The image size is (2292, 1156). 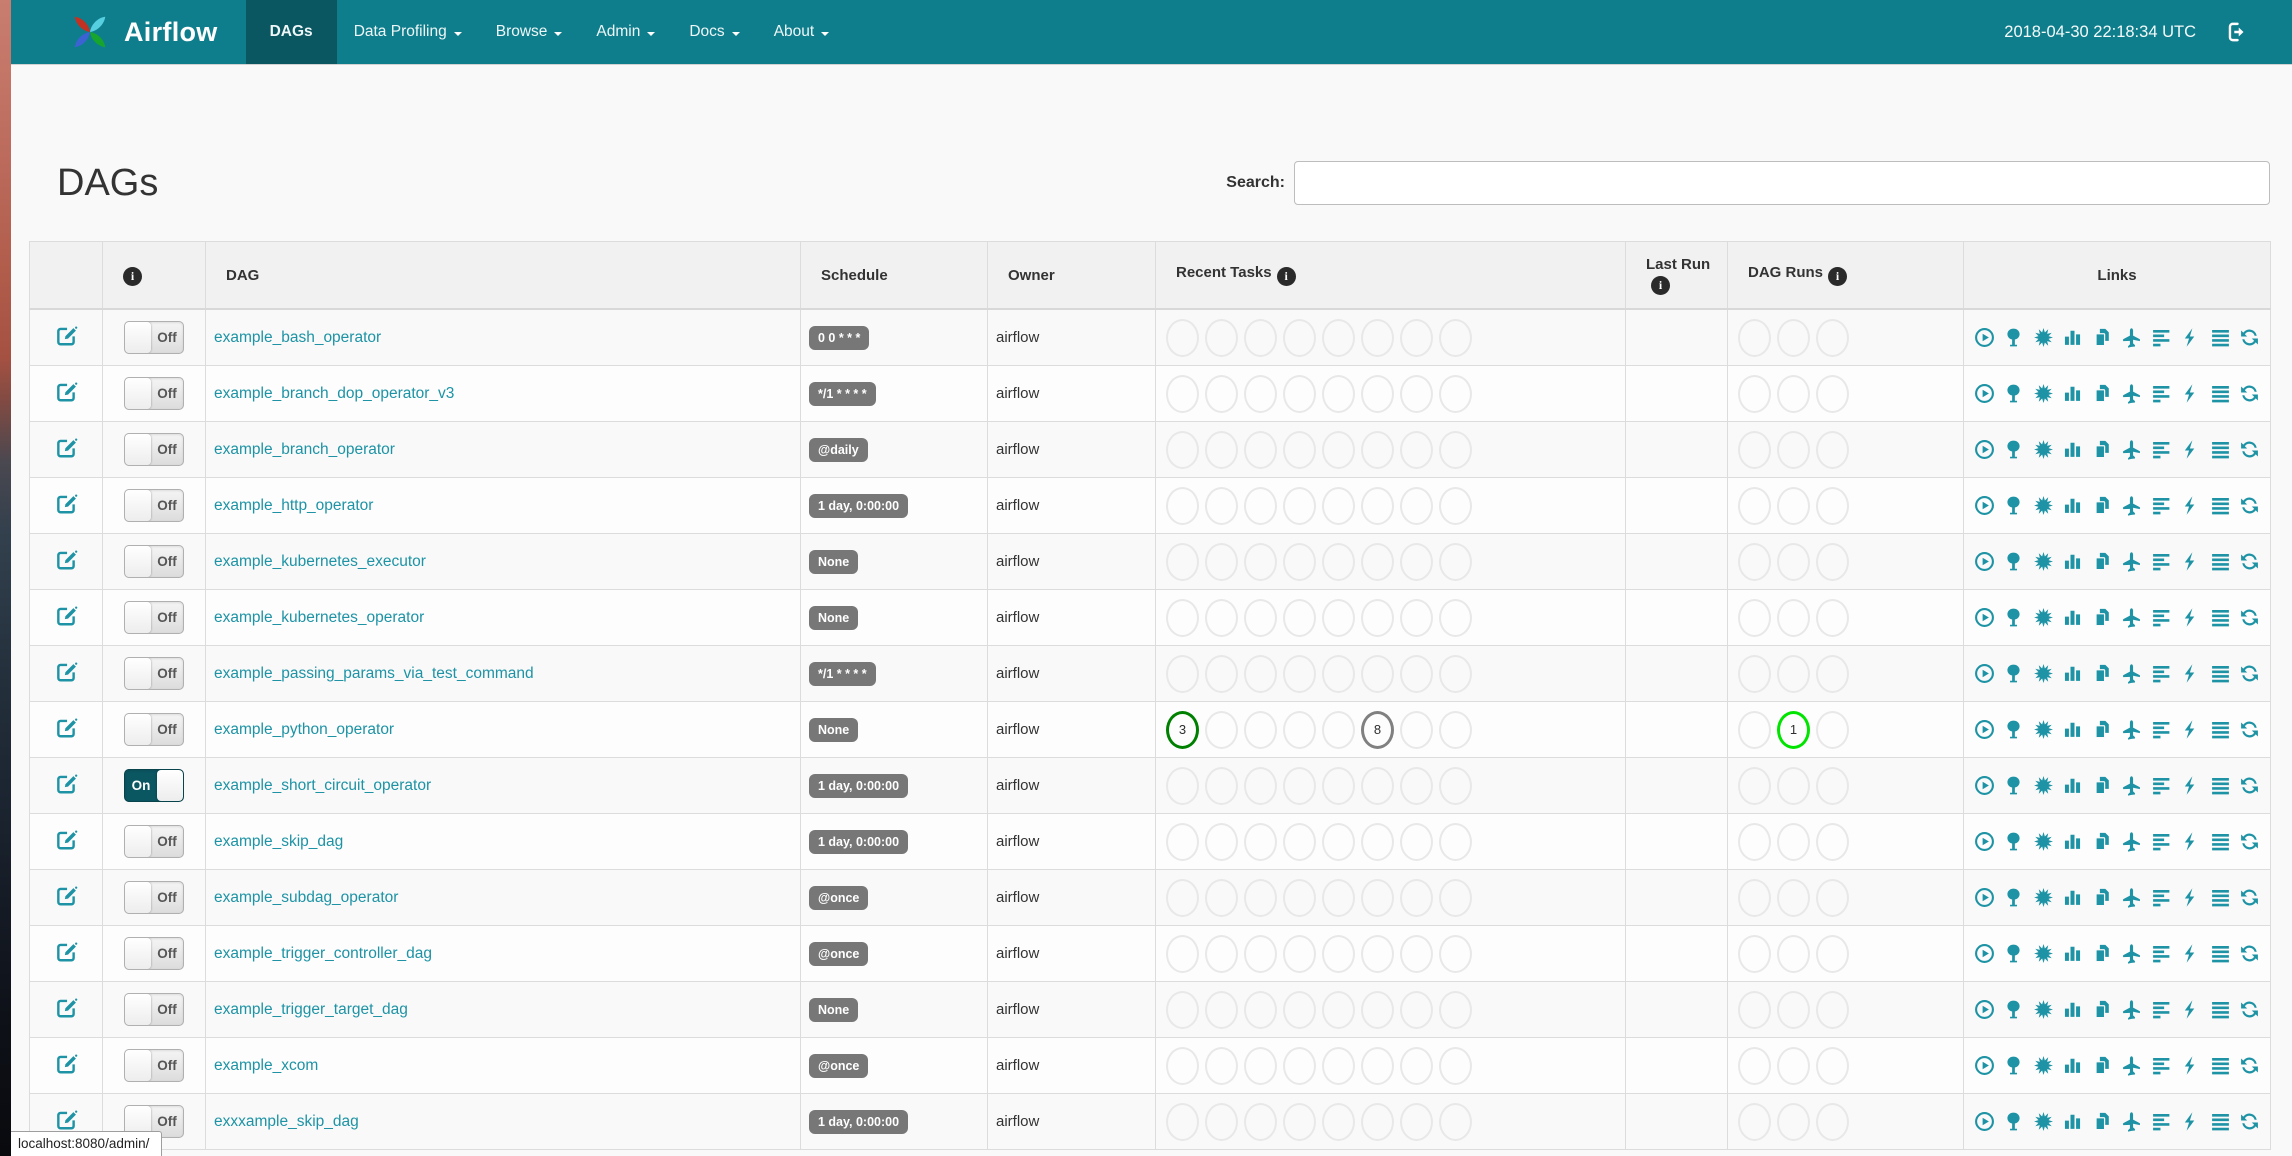 I want to click on graph-view-icon, so click(x=2043, y=841).